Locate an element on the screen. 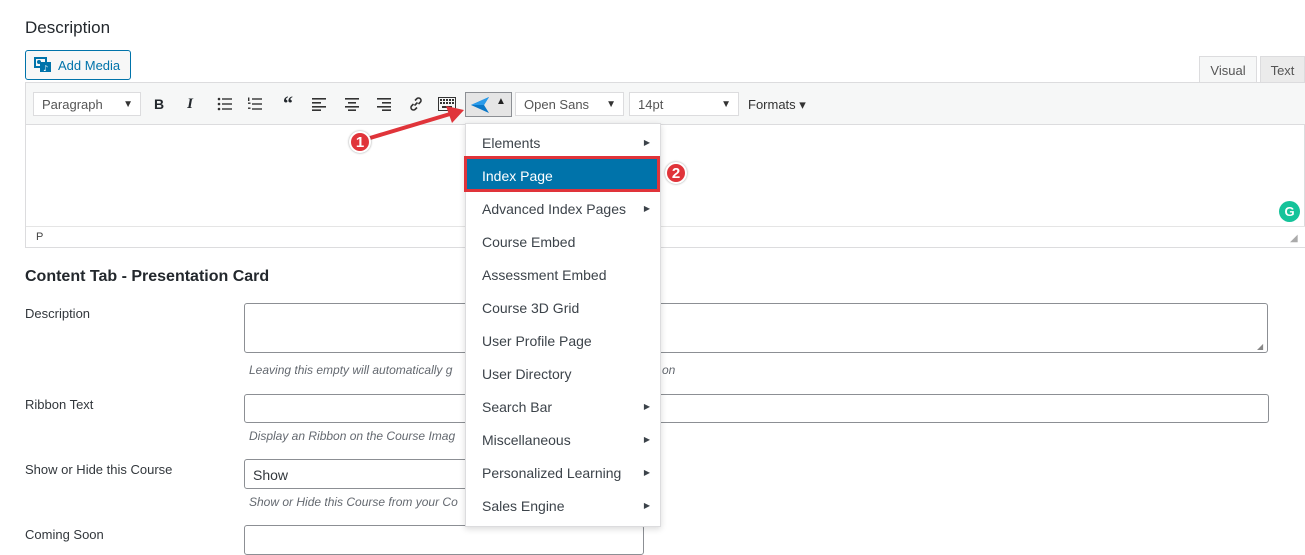 The image size is (1305, 555). textarea-resize-icon: ◢ is located at coordinates (1260, 346).